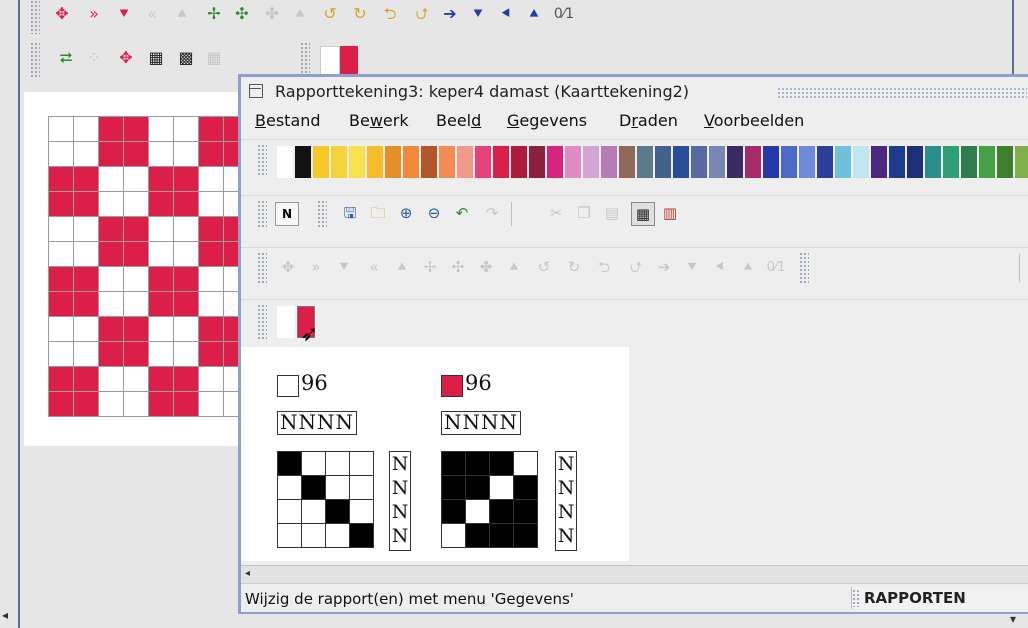  I want to click on scroll-down-icon: ▾, so click(1013, 619).